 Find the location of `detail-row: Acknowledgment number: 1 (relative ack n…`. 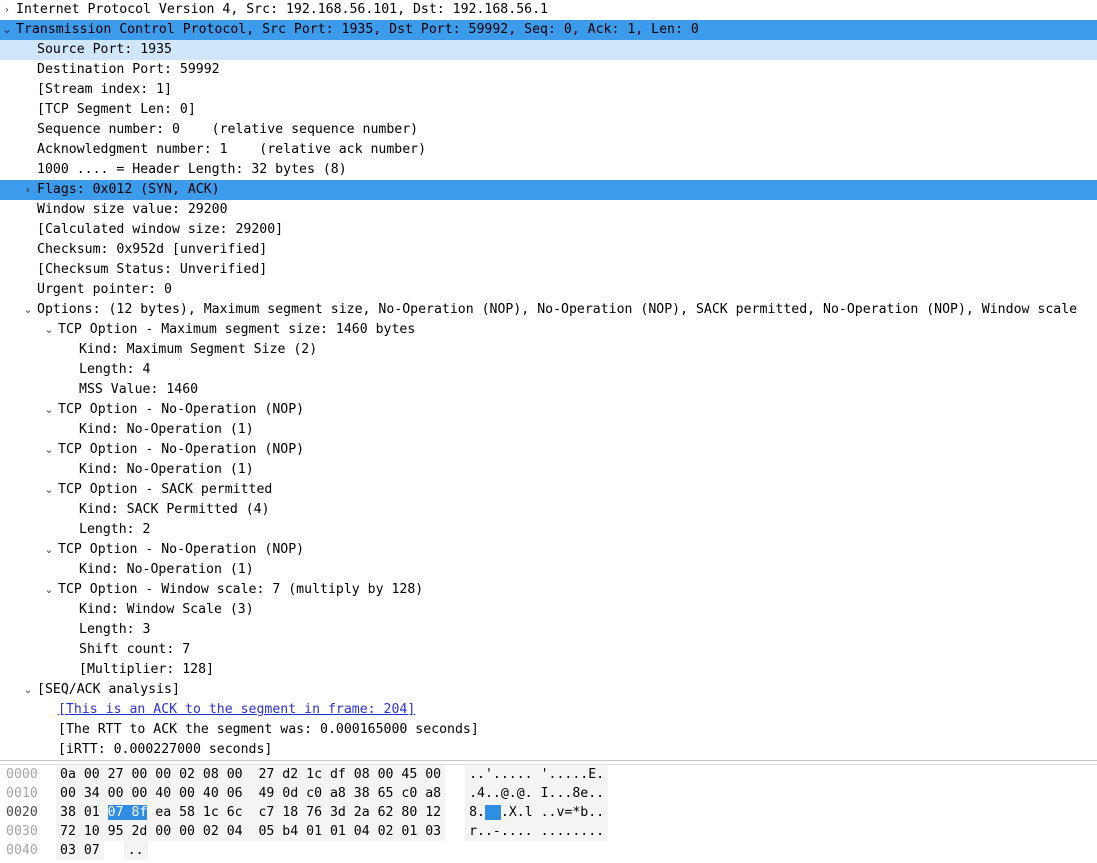

detail-row: Acknowledgment number: 1 (relative ack n… is located at coordinates (548, 150).